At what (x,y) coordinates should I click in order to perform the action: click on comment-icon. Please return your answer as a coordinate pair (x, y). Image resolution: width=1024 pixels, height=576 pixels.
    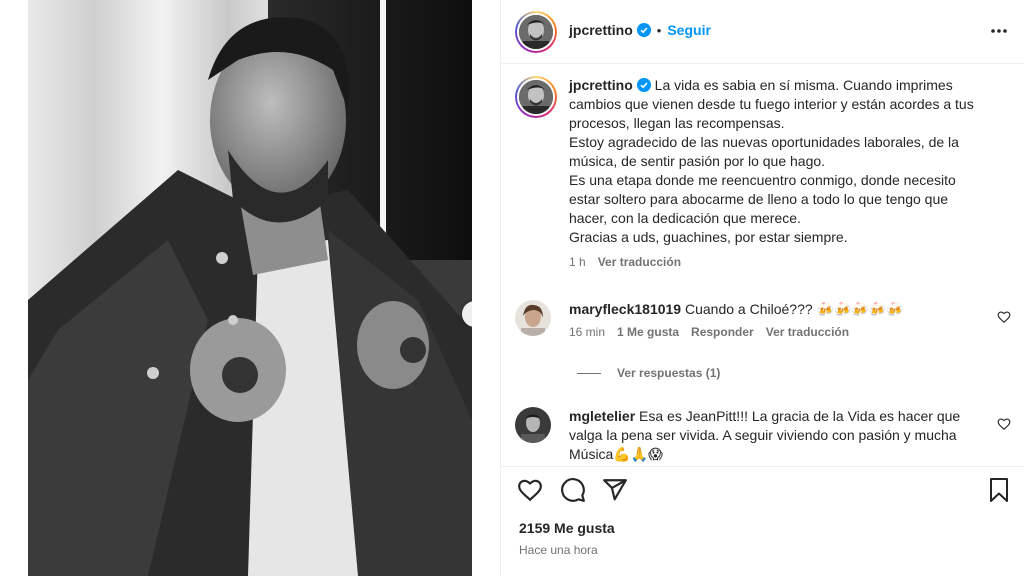
    Looking at the image, I should click on (573, 490).